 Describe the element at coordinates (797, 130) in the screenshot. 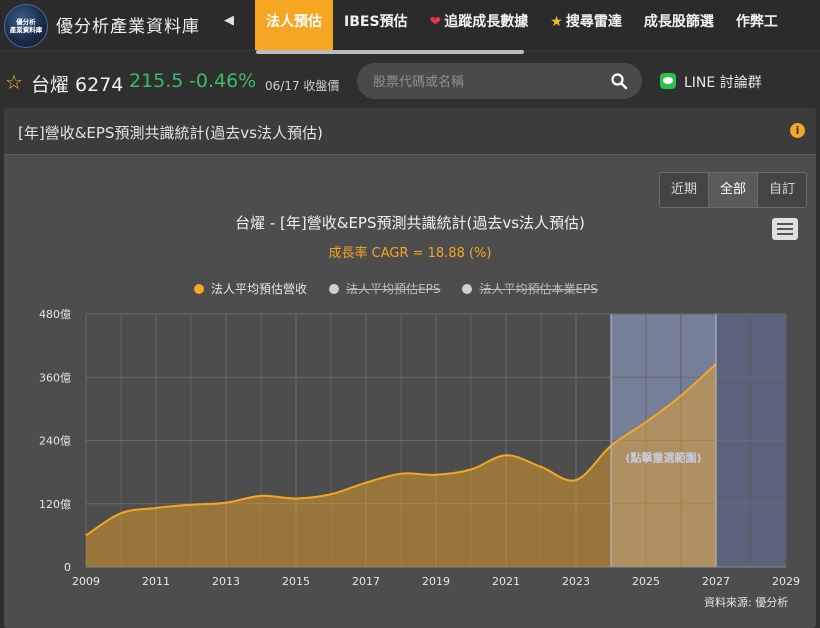

I see `info-icon: i` at that location.